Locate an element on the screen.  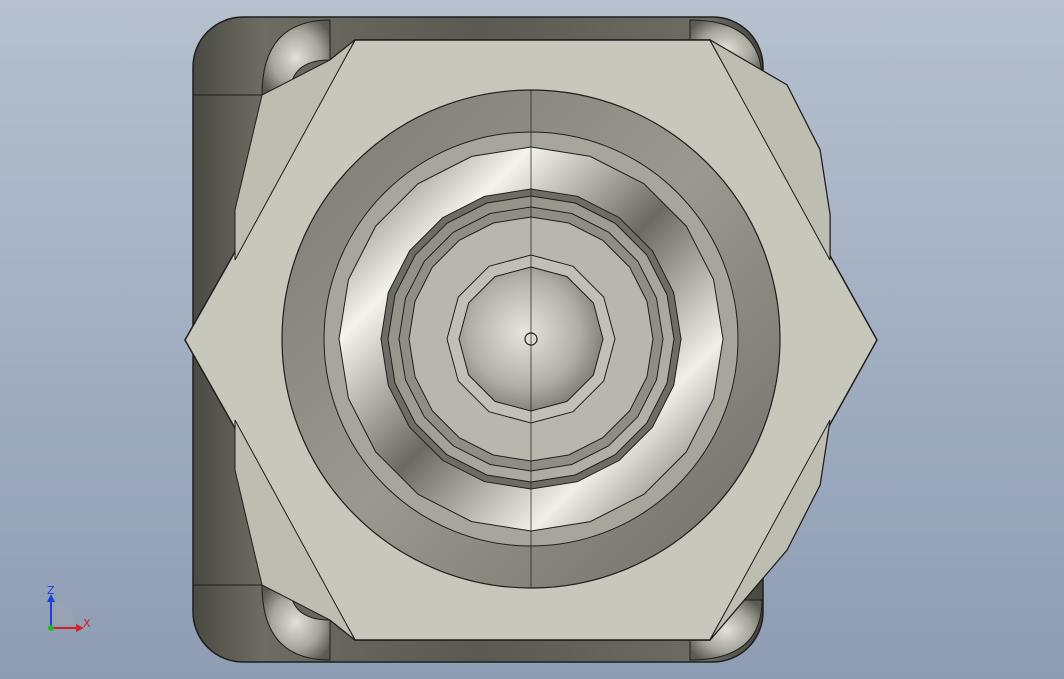
y-axis-dot is located at coordinates (51, 628).